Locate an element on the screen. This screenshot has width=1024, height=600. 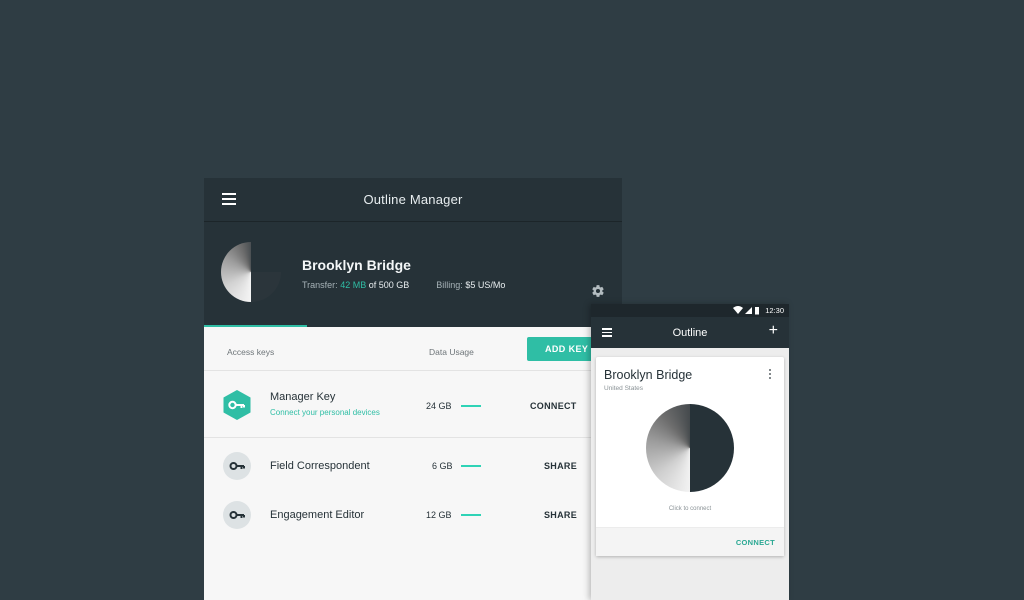
key-name: Manager Key is located at coordinates (303, 397).